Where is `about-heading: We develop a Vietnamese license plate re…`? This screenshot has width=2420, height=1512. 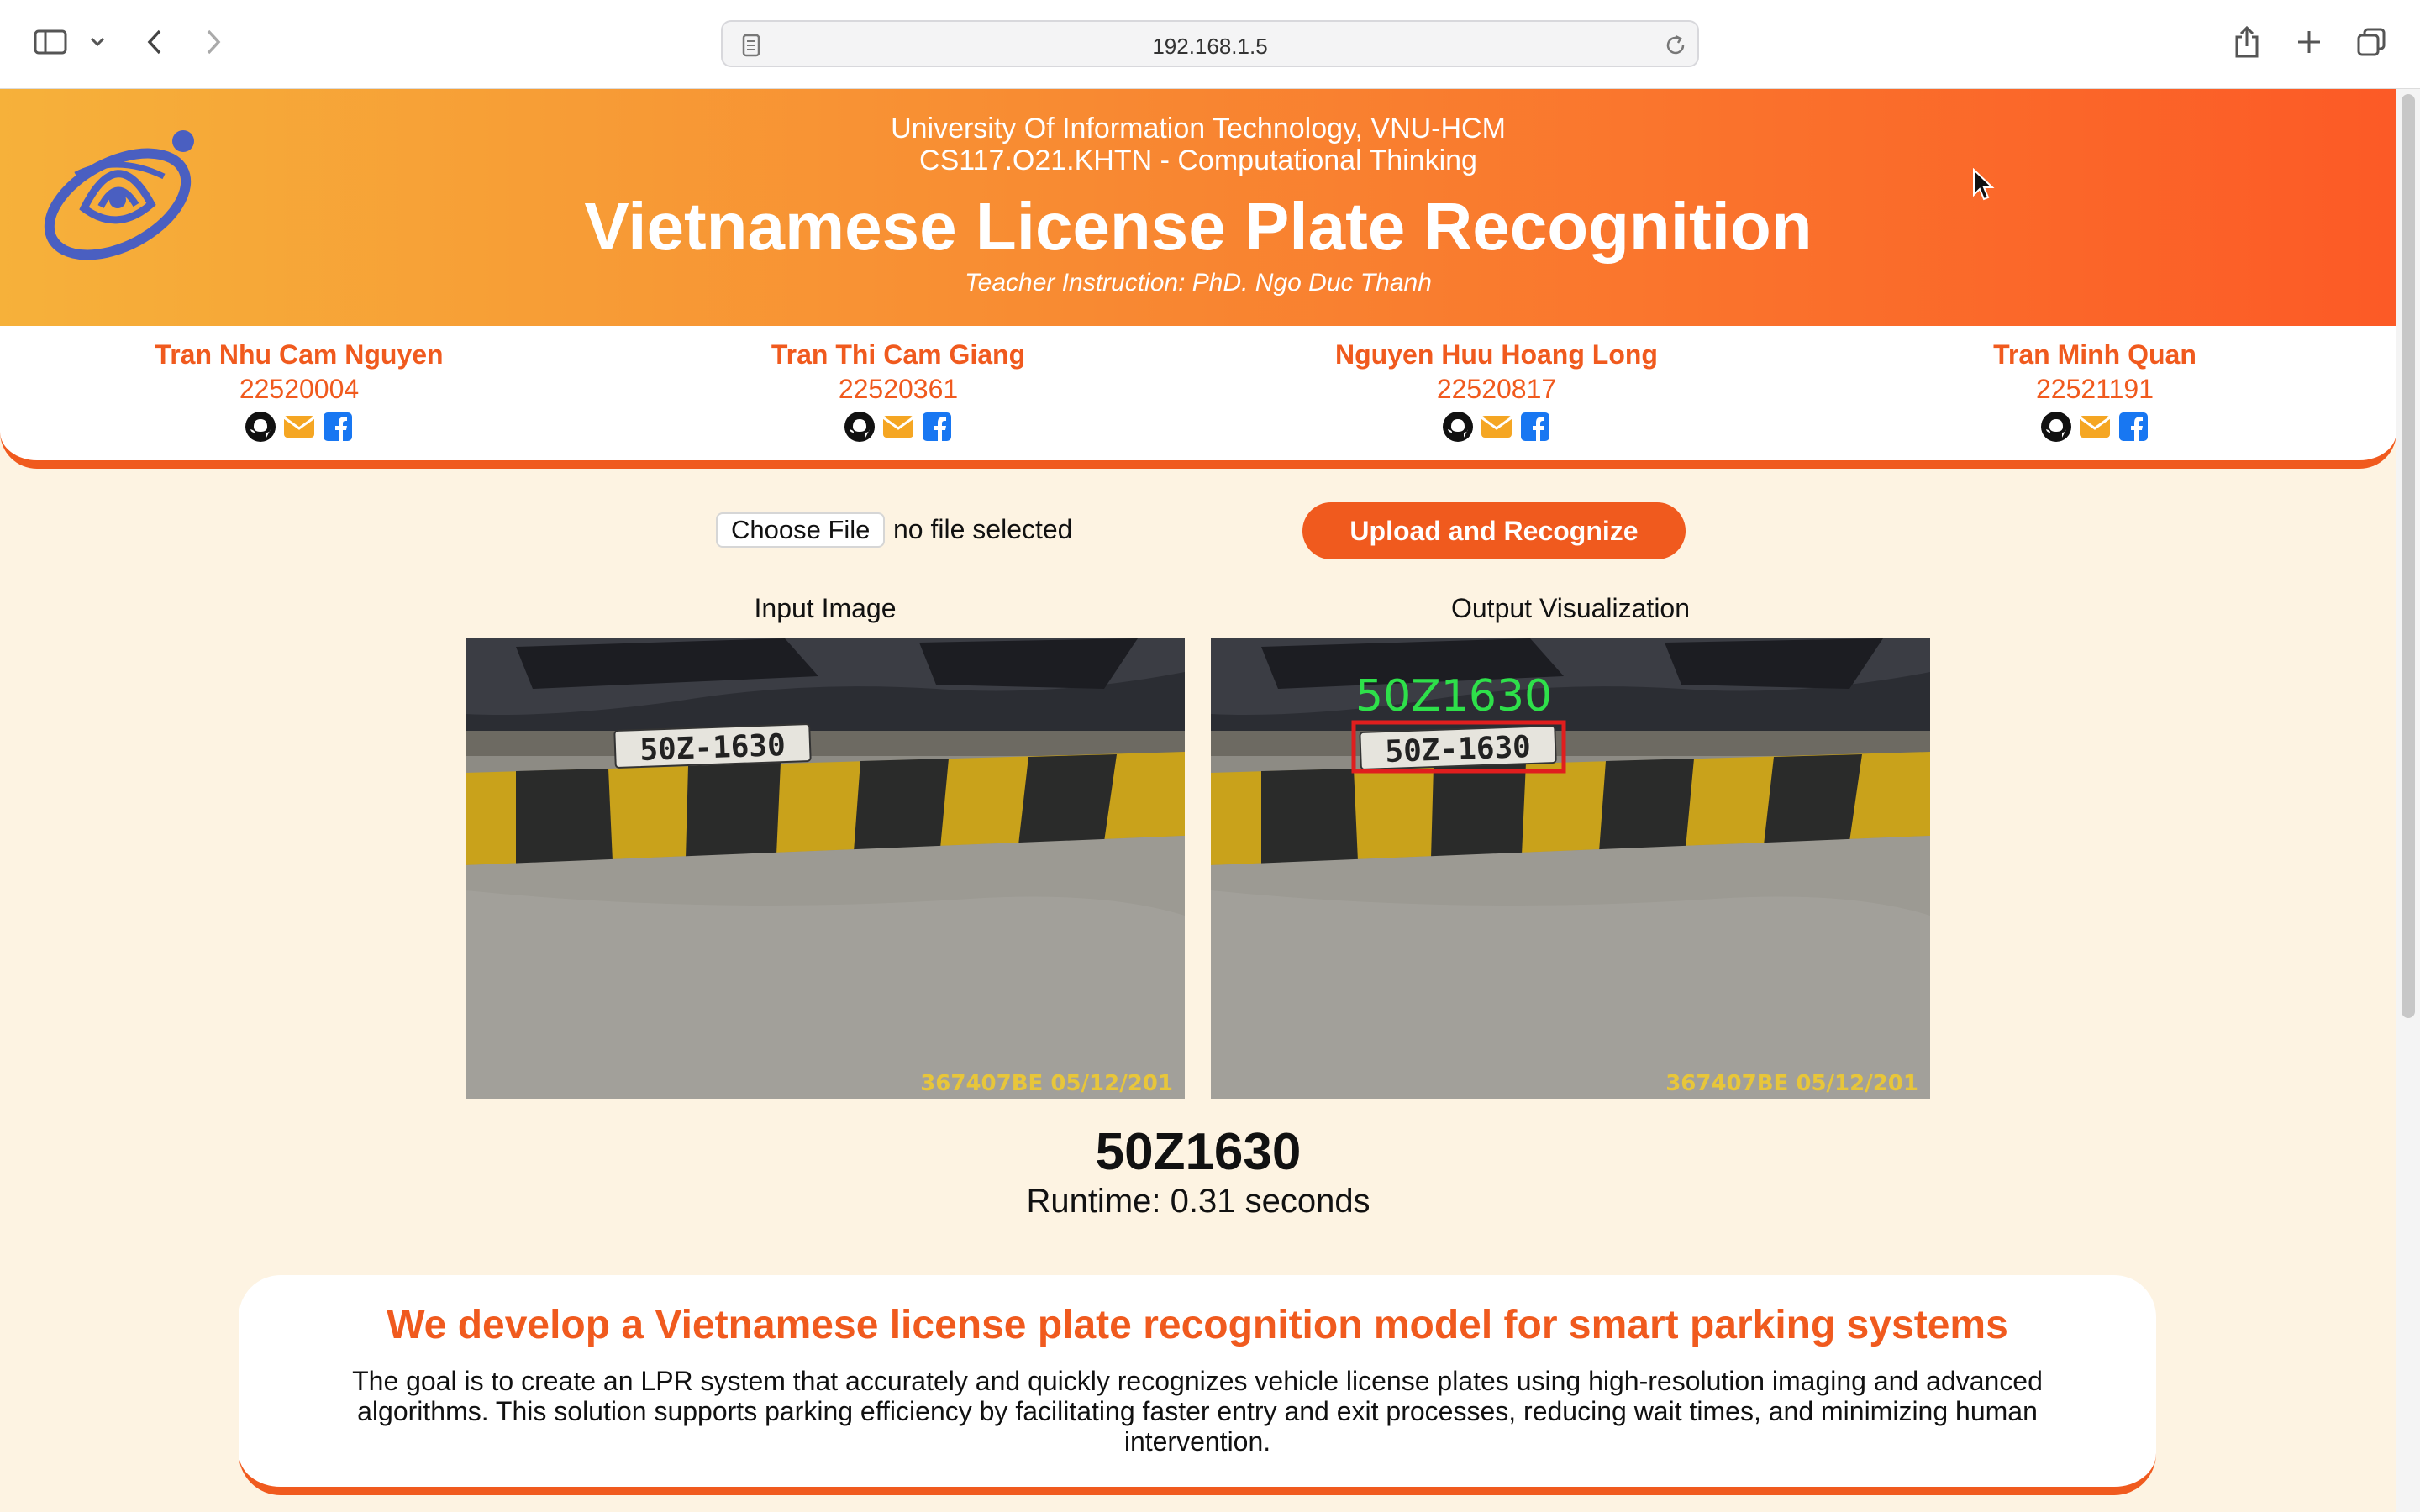 about-heading: We develop a Vietnamese license plate re… is located at coordinates (1197, 1325).